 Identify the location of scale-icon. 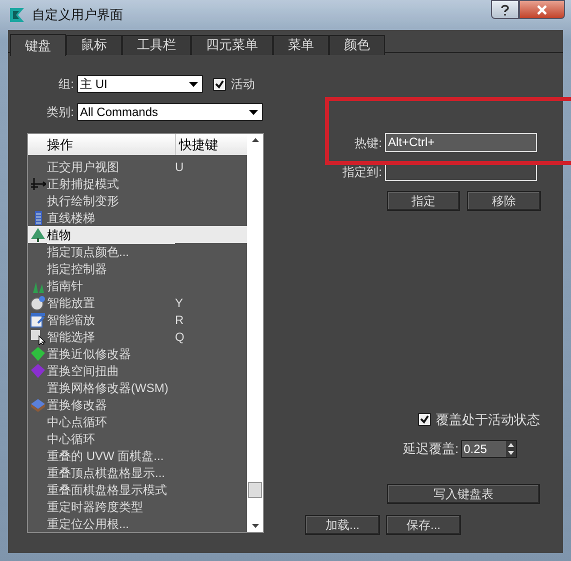
(38, 320).